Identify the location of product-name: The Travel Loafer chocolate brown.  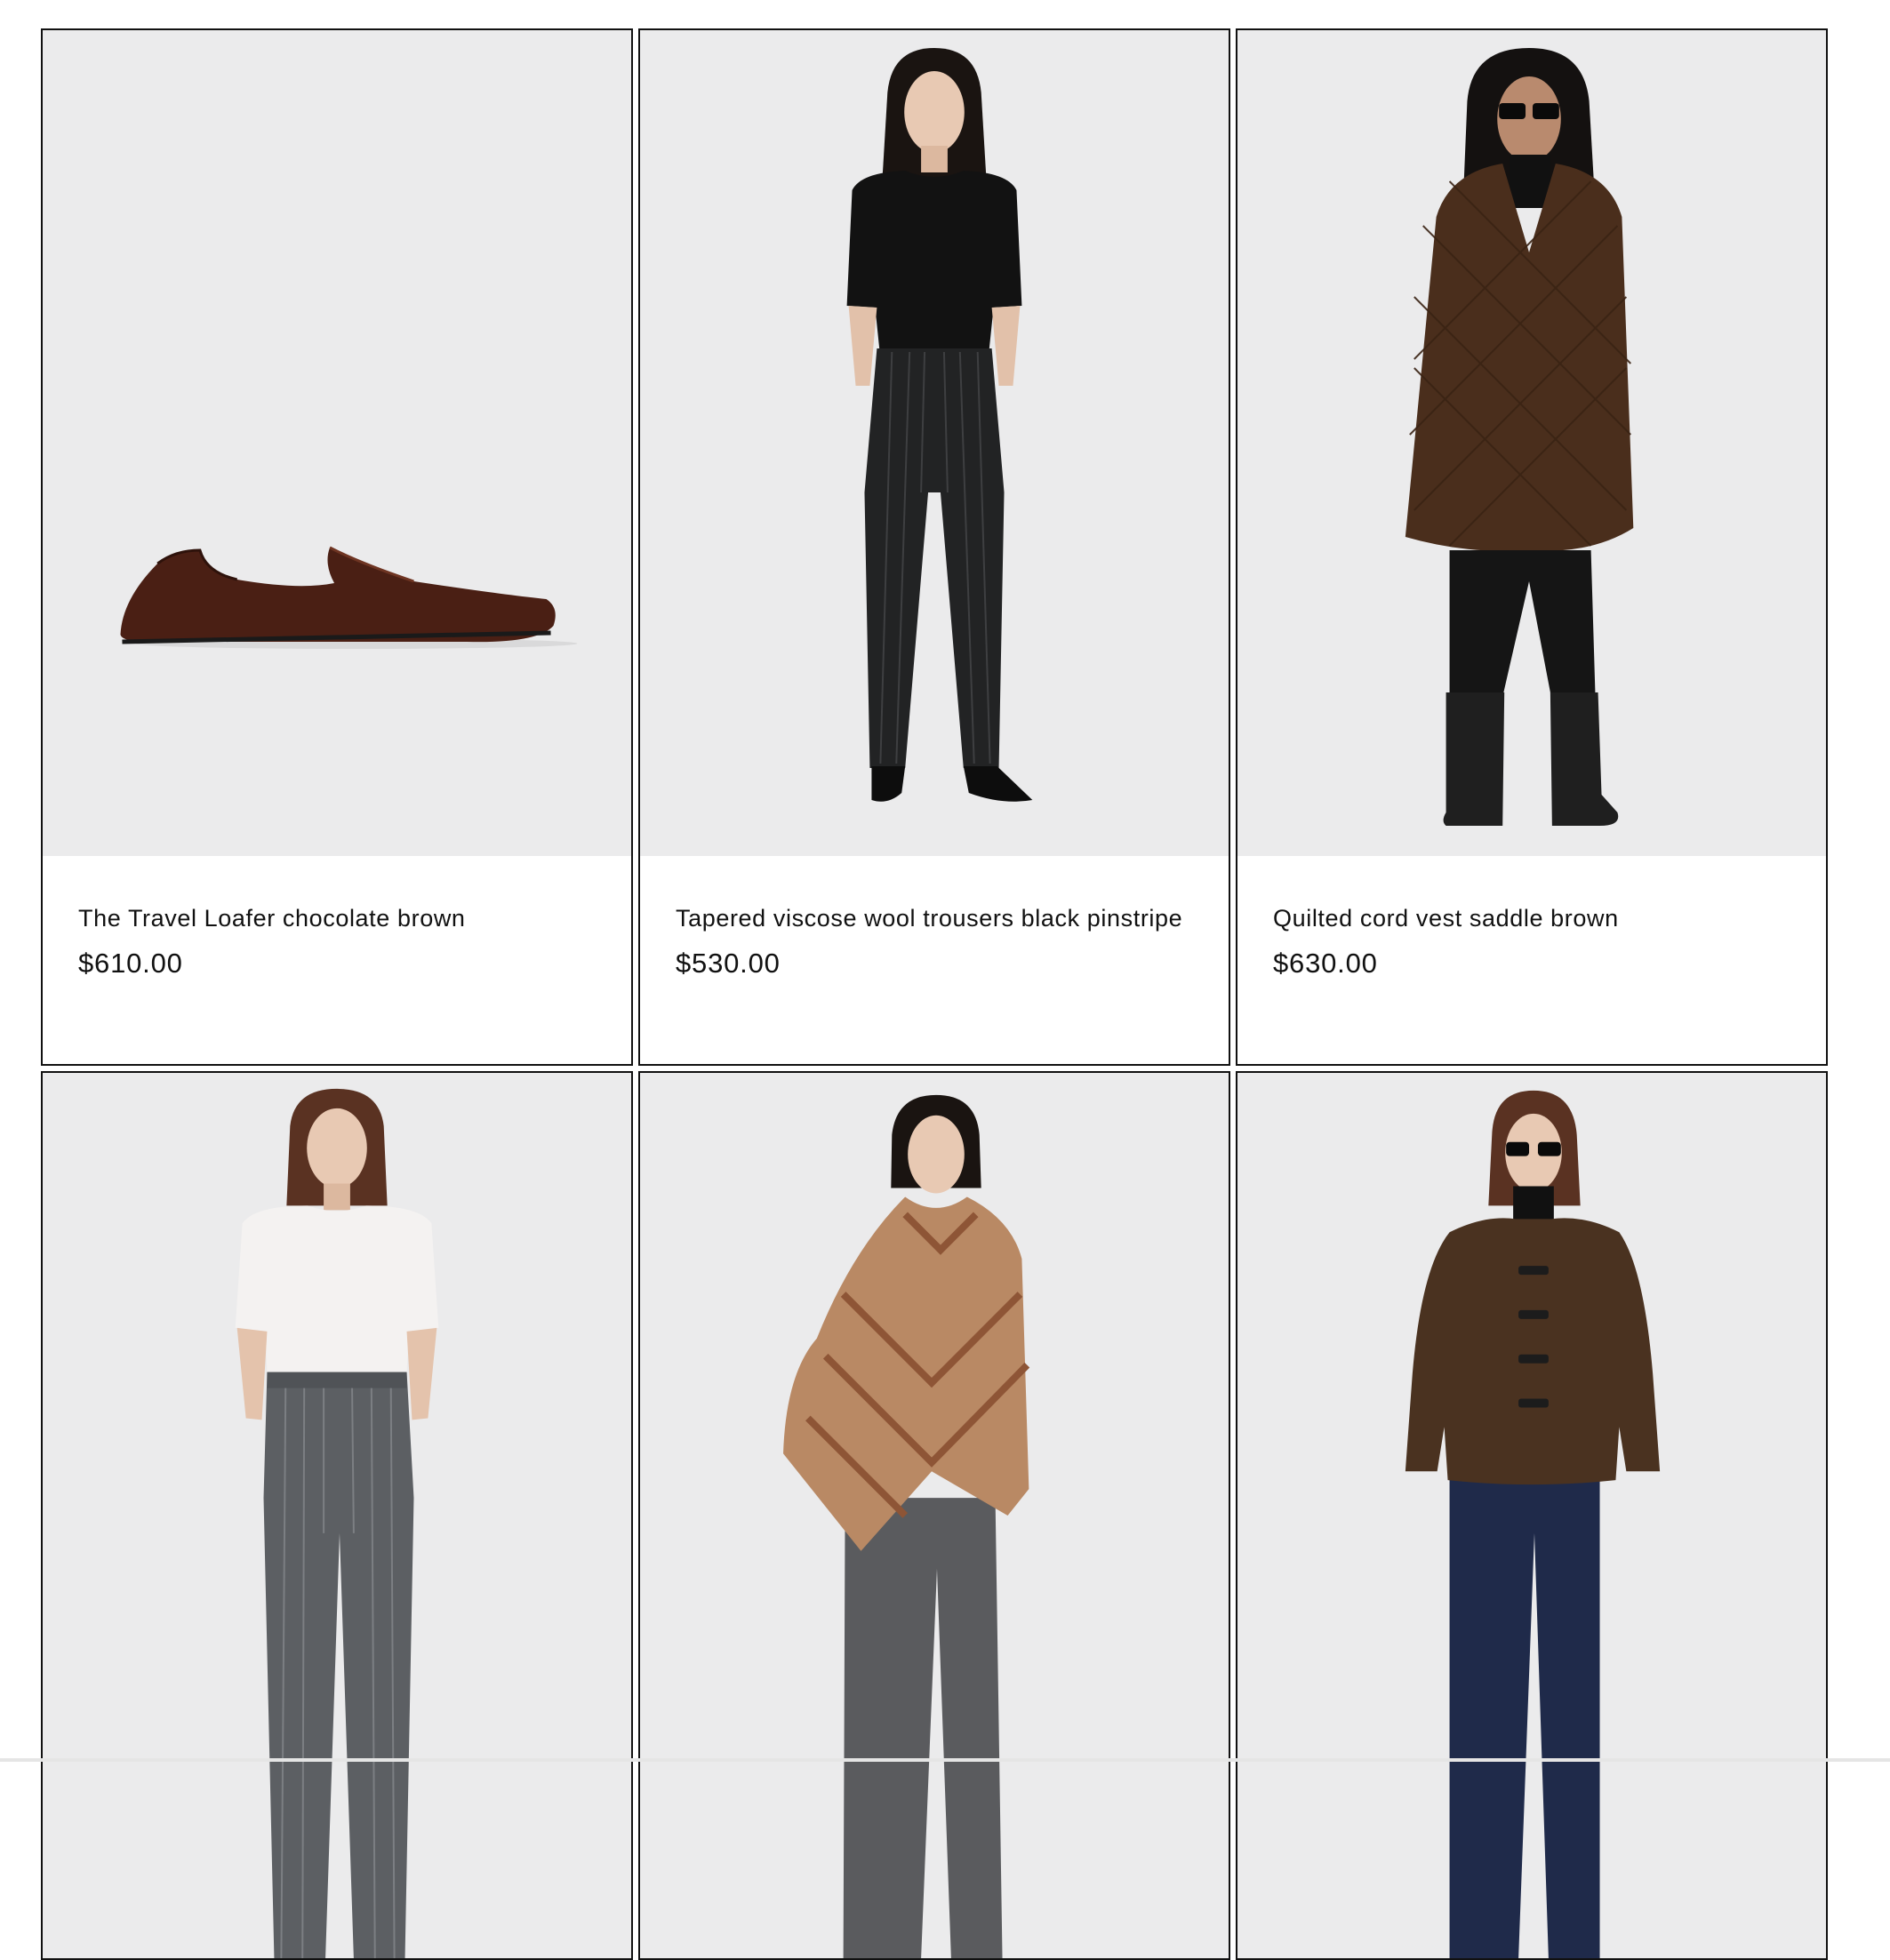
(337, 918).